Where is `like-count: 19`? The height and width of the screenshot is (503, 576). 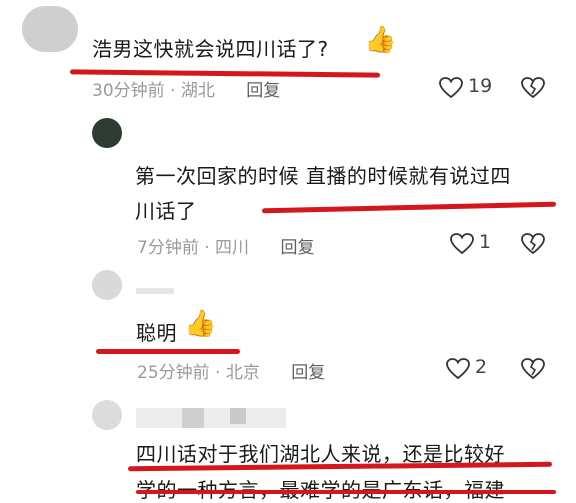
like-count: 19 is located at coordinates (480, 86).